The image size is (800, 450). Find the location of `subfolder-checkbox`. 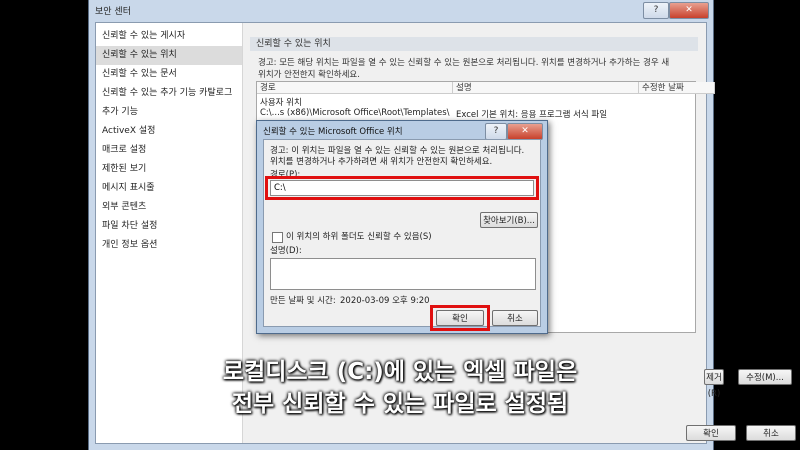

subfolder-checkbox is located at coordinates (277, 237).